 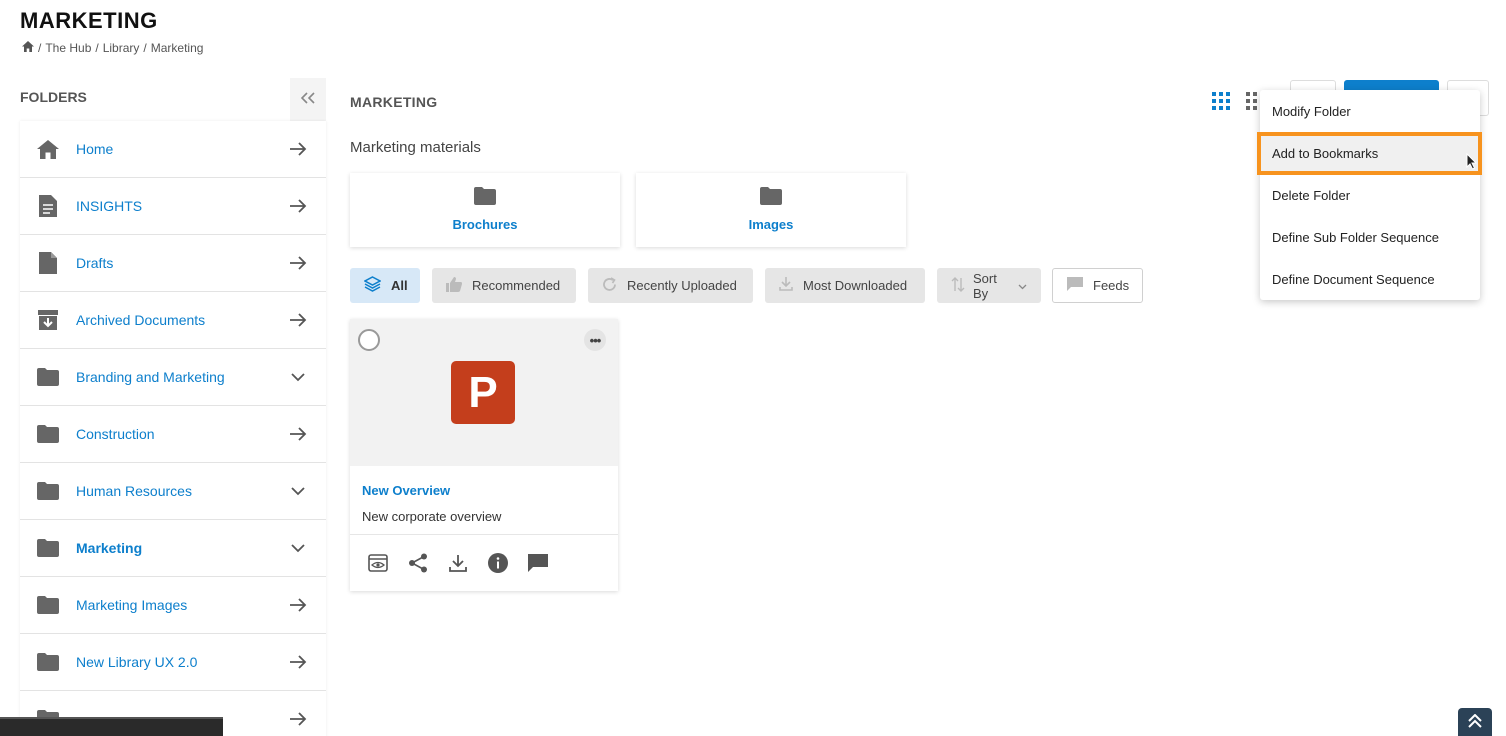 What do you see at coordinates (121, 48) in the screenshot?
I see `breadcrumb-item-library: Library` at bounding box center [121, 48].